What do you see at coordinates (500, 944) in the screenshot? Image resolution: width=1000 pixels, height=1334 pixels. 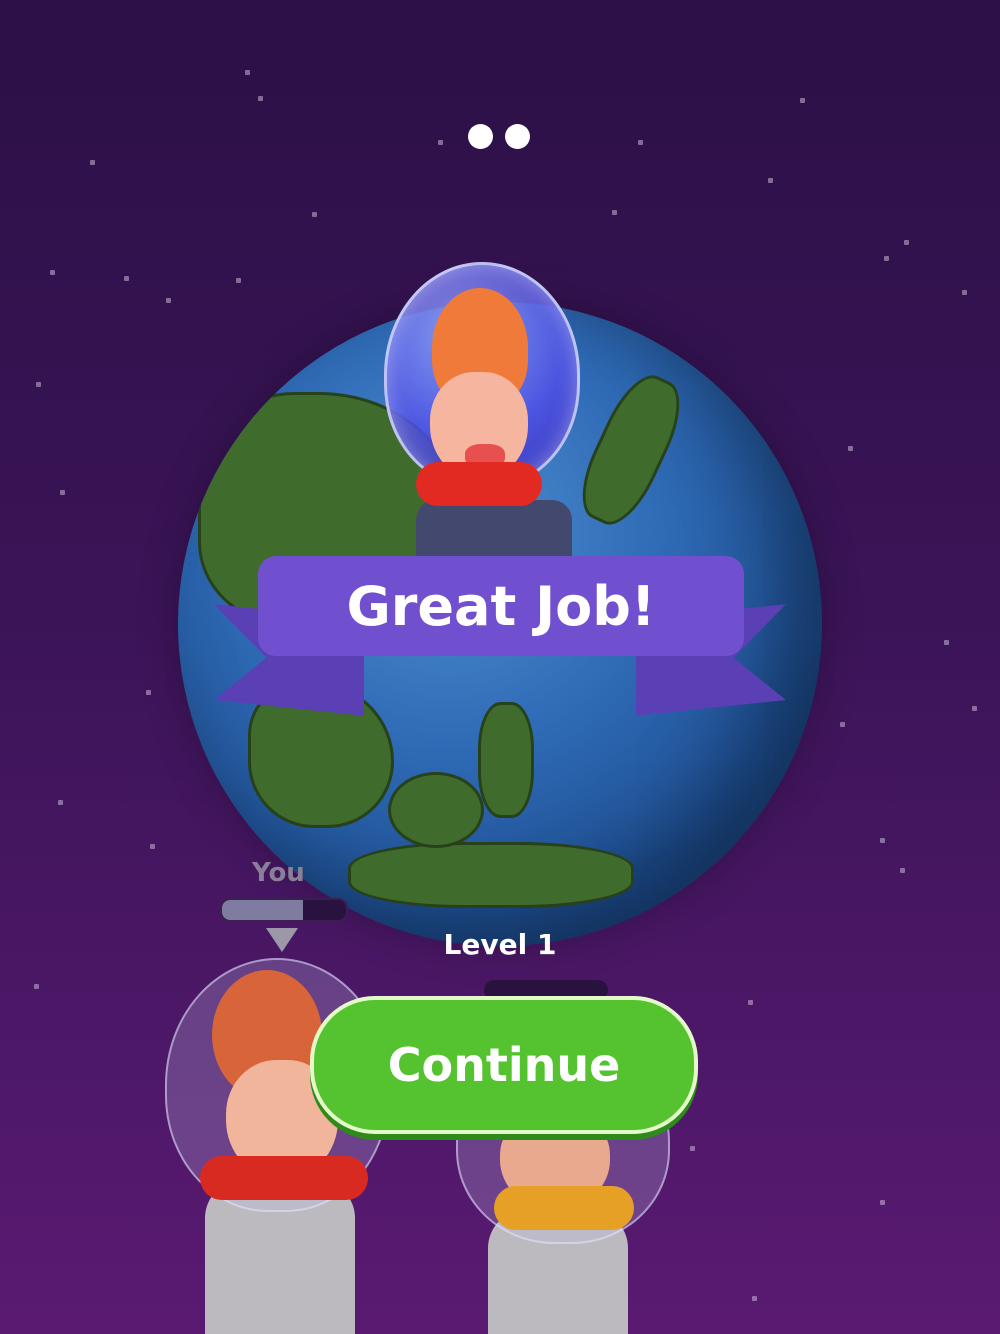 I see `level-label: Level 1` at bounding box center [500, 944].